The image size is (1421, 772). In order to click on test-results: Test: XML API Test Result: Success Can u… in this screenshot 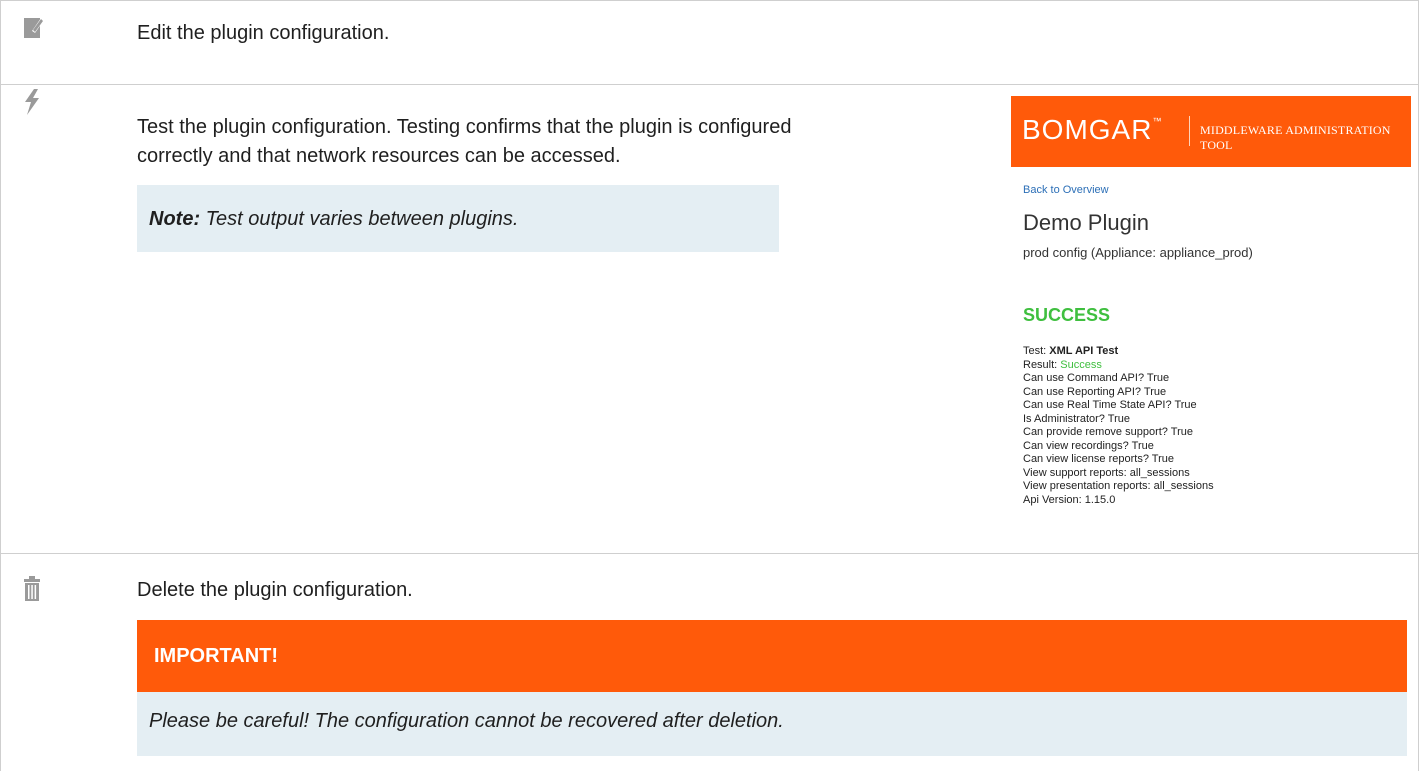, I will do `click(1118, 426)`.